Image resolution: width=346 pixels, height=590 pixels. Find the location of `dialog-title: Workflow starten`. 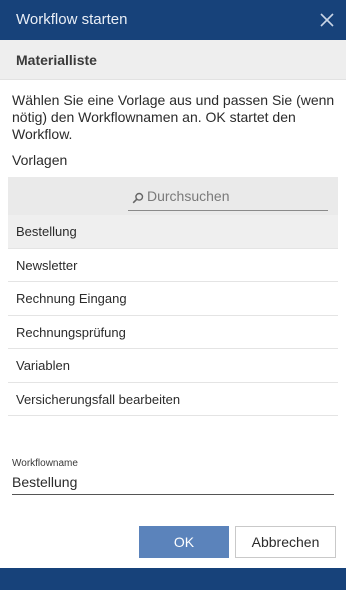

dialog-title: Workflow starten is located at coordinates (72, 19).